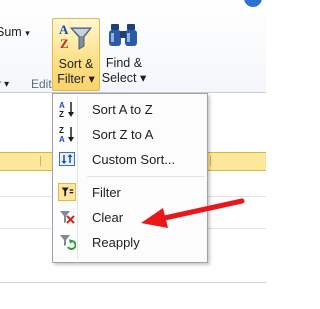 The width and height of the screenshot is (320, 309). What do you see at coordinates (123, 134) in the screenshot?
I see `menu-item-label: Sort Z to A` at bounding box center [123, 134].